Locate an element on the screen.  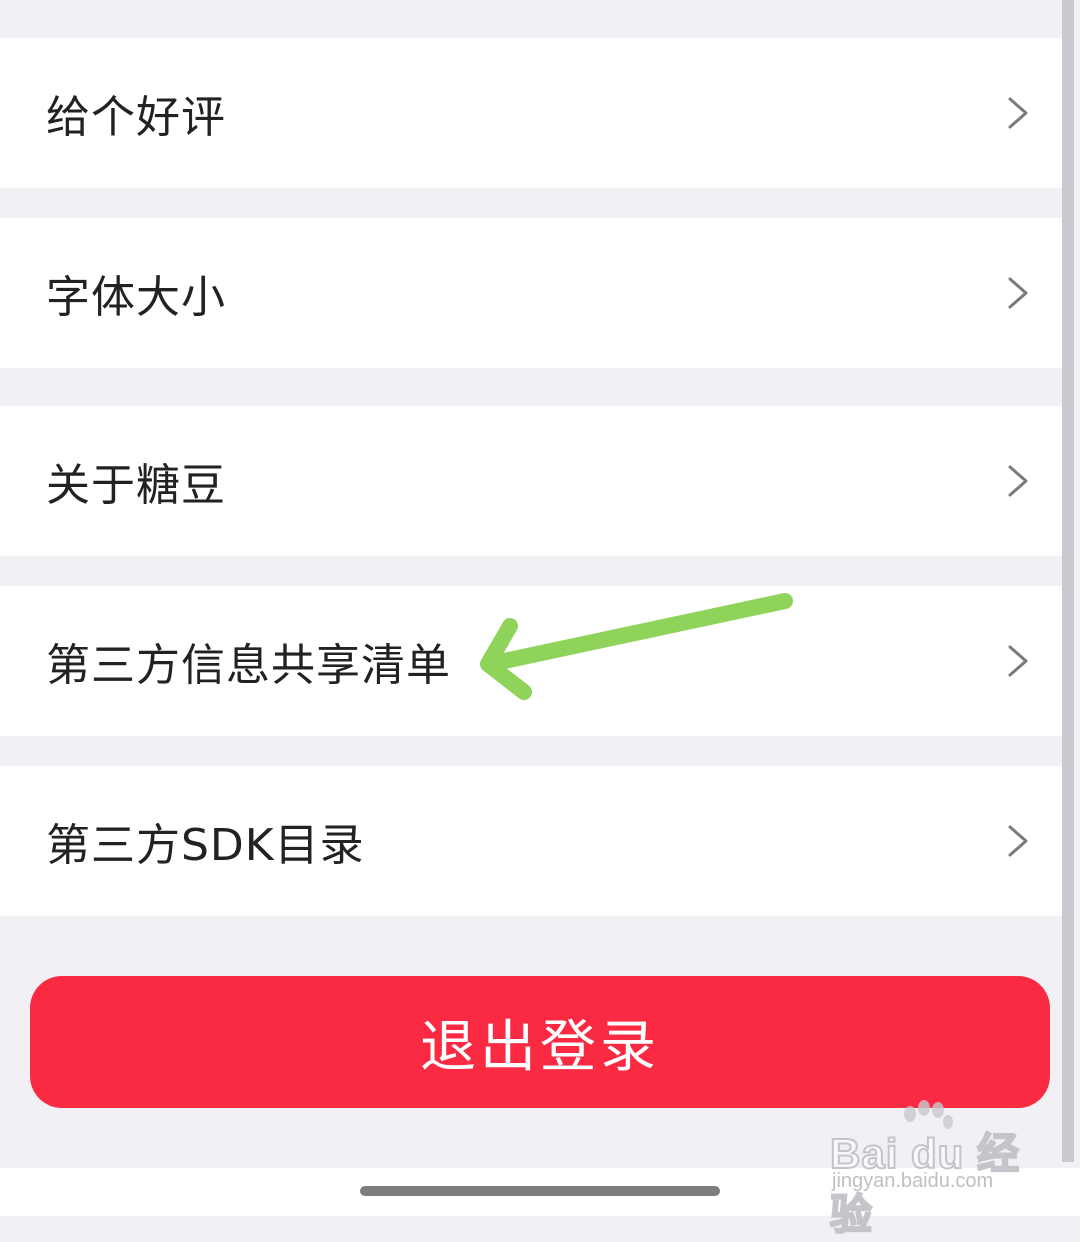
menu-item-label: 第三方SDK目录 is located at coordinates (205, 845).